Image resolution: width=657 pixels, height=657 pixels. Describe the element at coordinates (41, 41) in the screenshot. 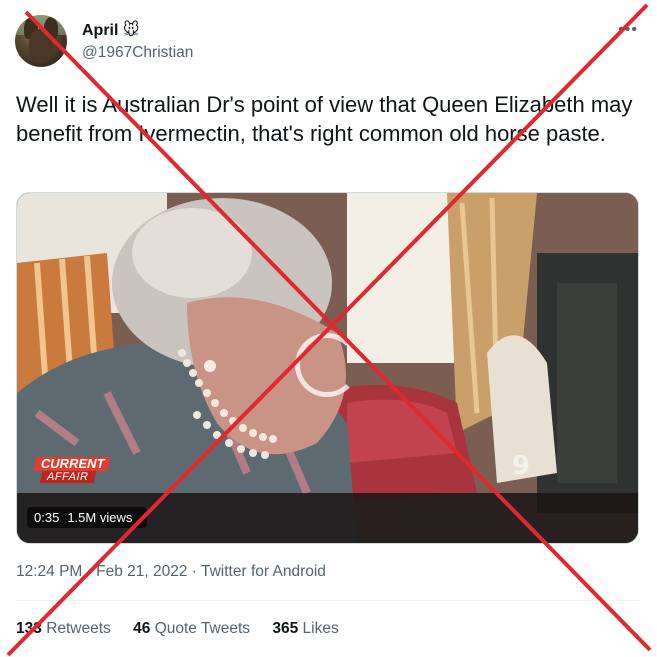

I see `avatar` at that location.